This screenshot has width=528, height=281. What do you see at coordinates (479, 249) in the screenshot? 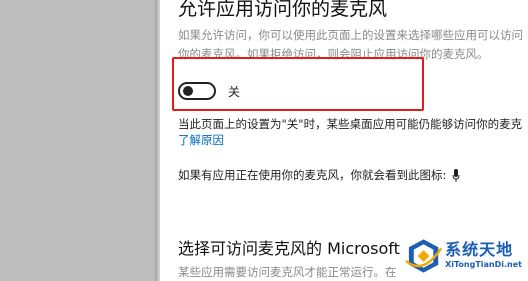
I see `watermark-brand: 系统天地` at bounding box center [479, 249].